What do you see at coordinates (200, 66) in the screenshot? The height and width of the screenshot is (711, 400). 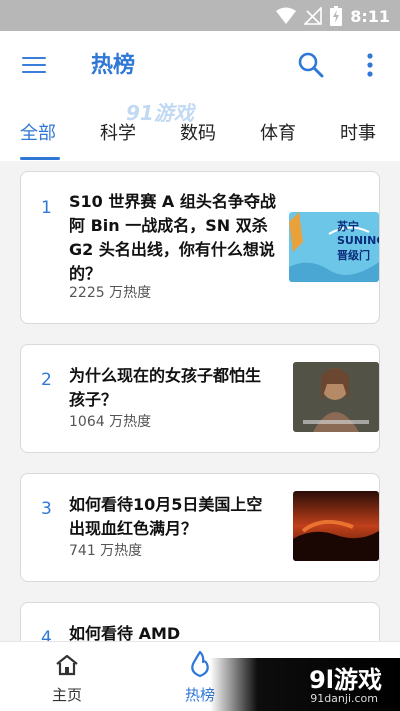 I see `app-bar: 热榜` at bounding box center [200, 66].